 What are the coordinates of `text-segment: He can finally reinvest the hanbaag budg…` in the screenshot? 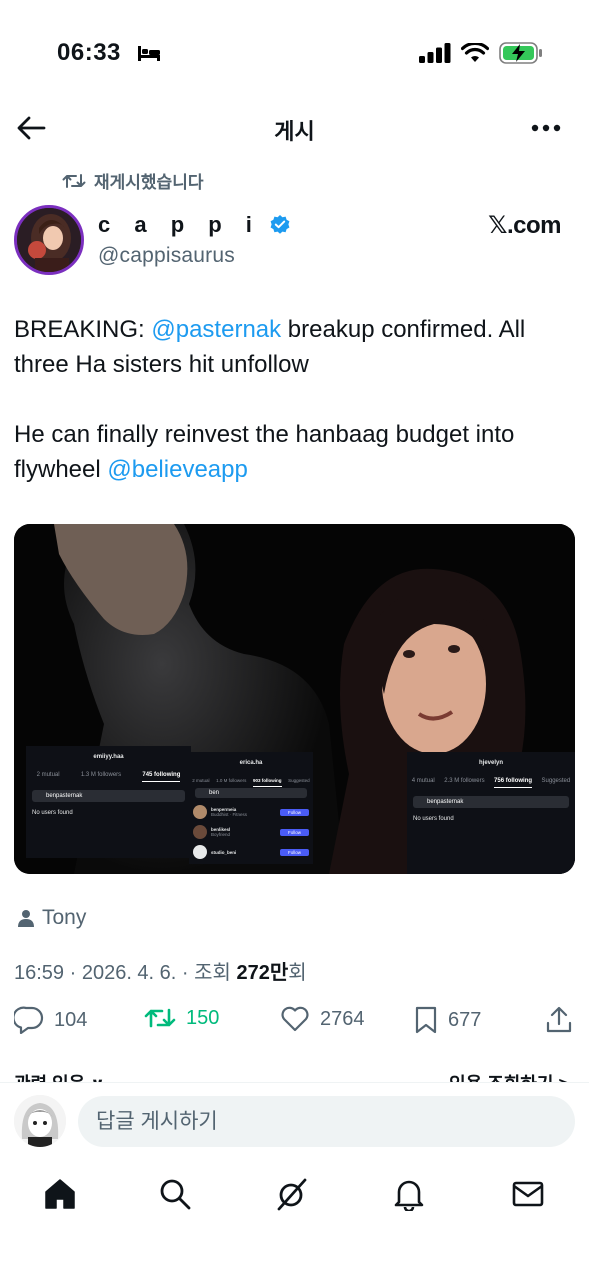 It's located at (264, 452).